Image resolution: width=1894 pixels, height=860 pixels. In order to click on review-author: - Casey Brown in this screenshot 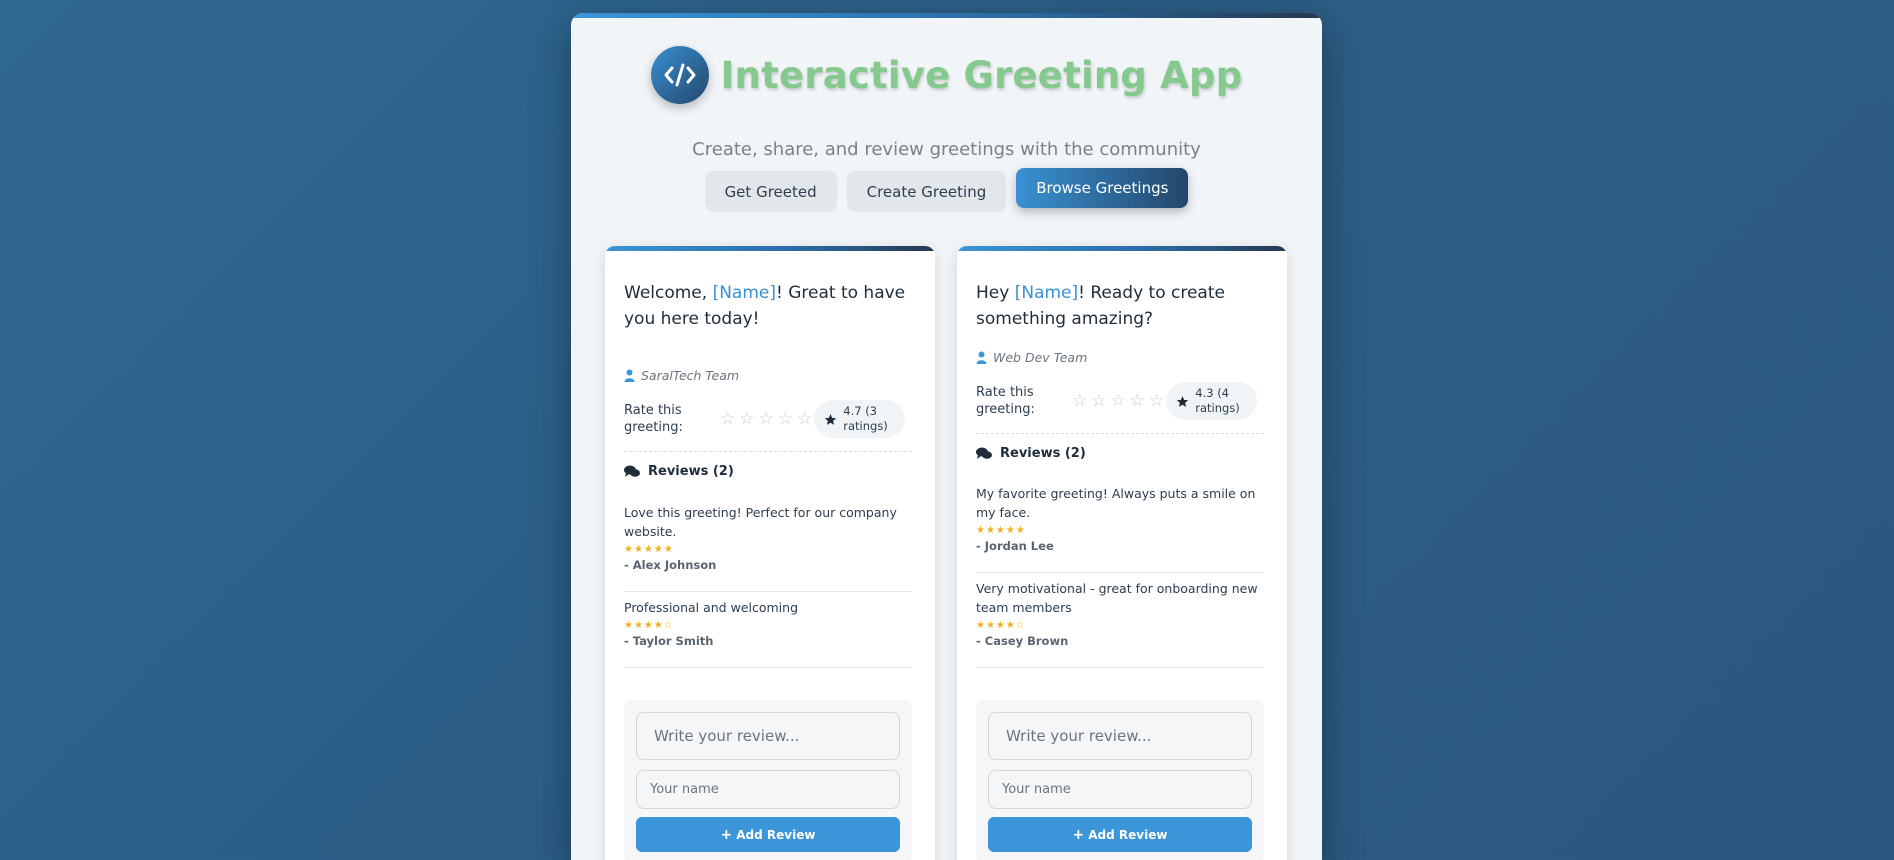, I will do `click(1022, 641)`.